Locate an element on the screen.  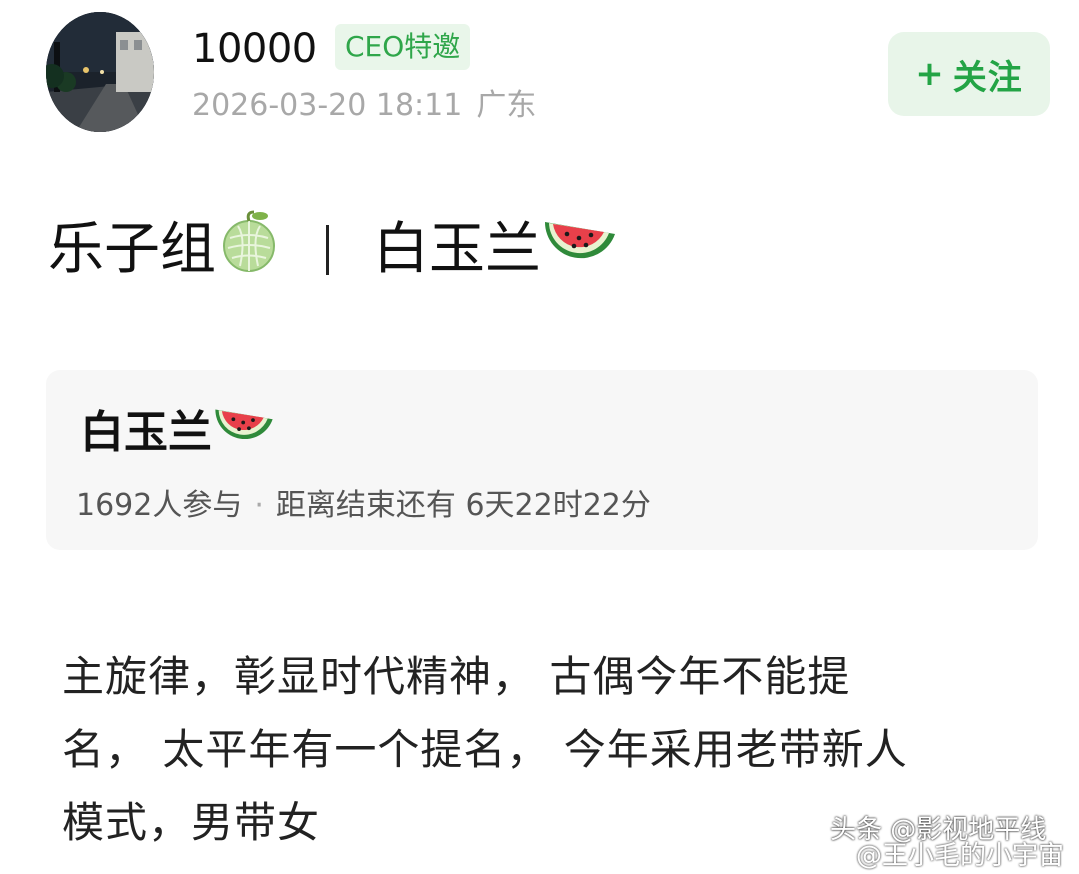
body-line: 主旋律，彰显时代精神， 古偶今年不能提 is located at coordinates (456, 676).